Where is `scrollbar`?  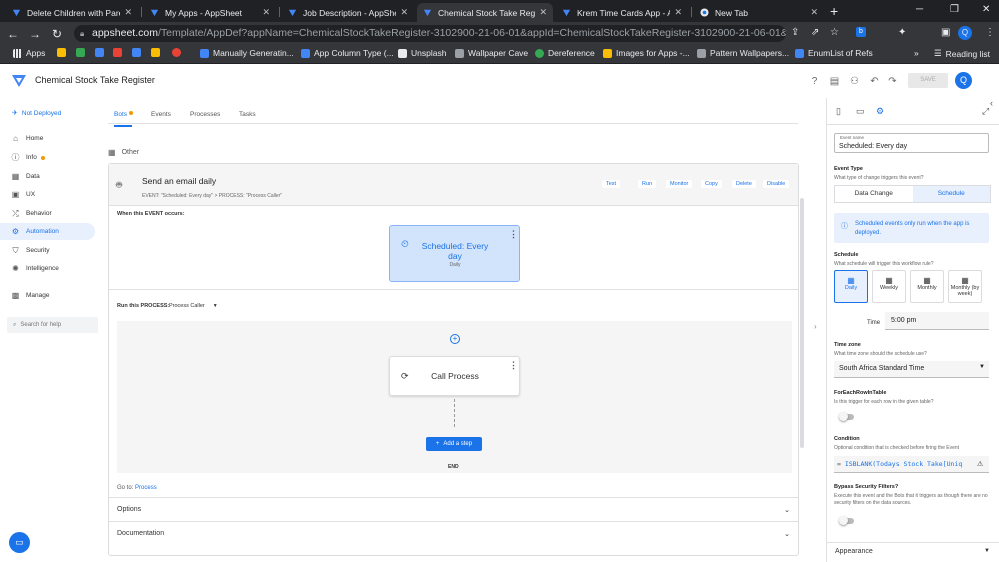
scrollbar is located at coordinates (802, 323).